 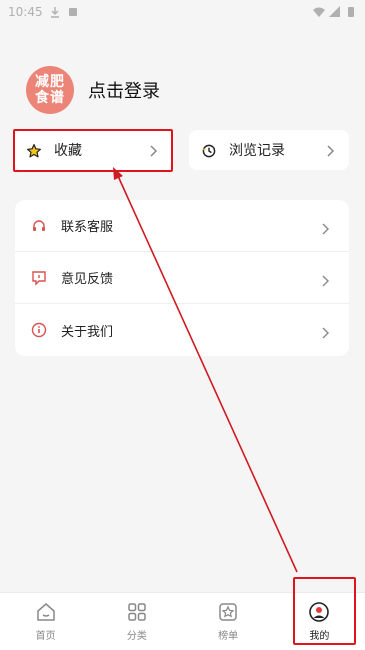 I want to click on tab-label: 首页, so click(x=45, y=636).